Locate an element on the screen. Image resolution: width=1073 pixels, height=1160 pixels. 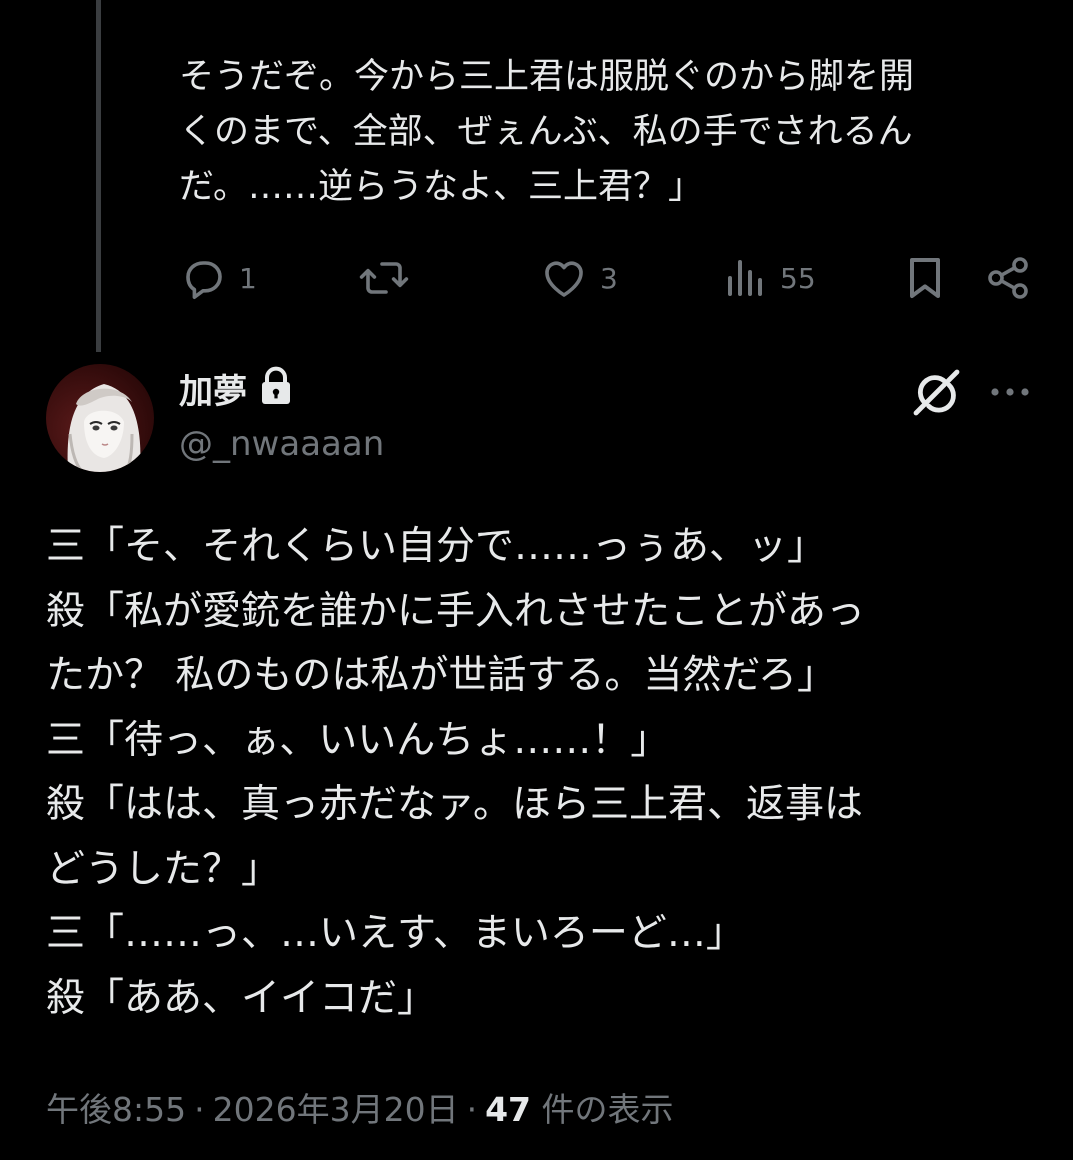
author-handle: @_nwaaaan is located at coordinates (281, 444).